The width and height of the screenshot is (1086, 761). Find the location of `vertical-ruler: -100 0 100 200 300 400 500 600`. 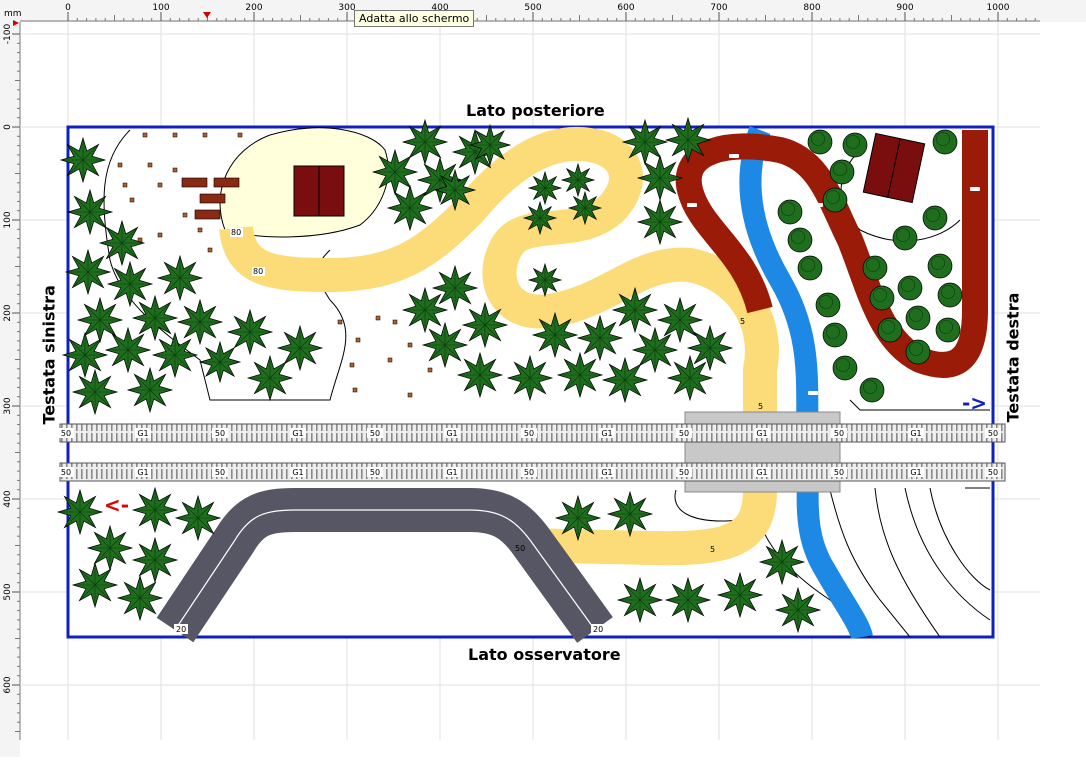

vertical-ruler: -100 0 100 200 300 400 500 600 is located at coordinates (10, 389).